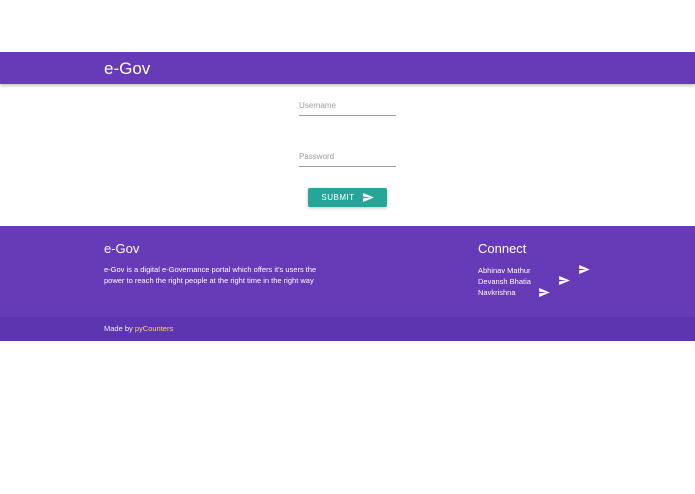  What do you see at coordinates (504, 270) in the screenshot?
I see `connect-link-abhinav: Abhinav Mathur` at bounding box center [504, 270].